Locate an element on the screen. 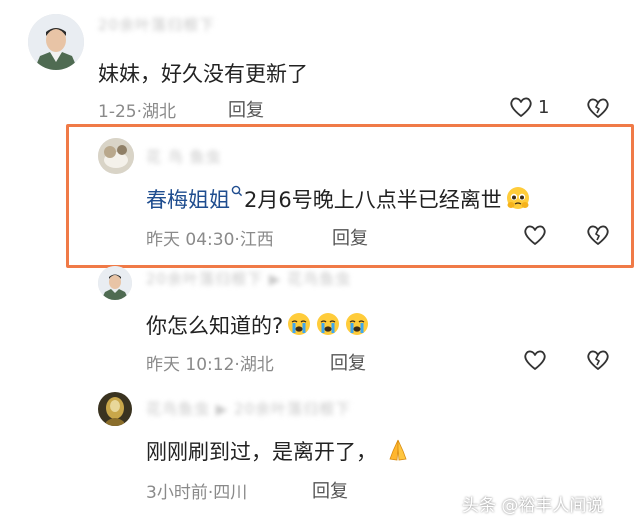 The image size is (640, 524). username-hidden: 20余叶落归根下 ▶ 花鸟鱼虫 is located at coordinates (248, 278).